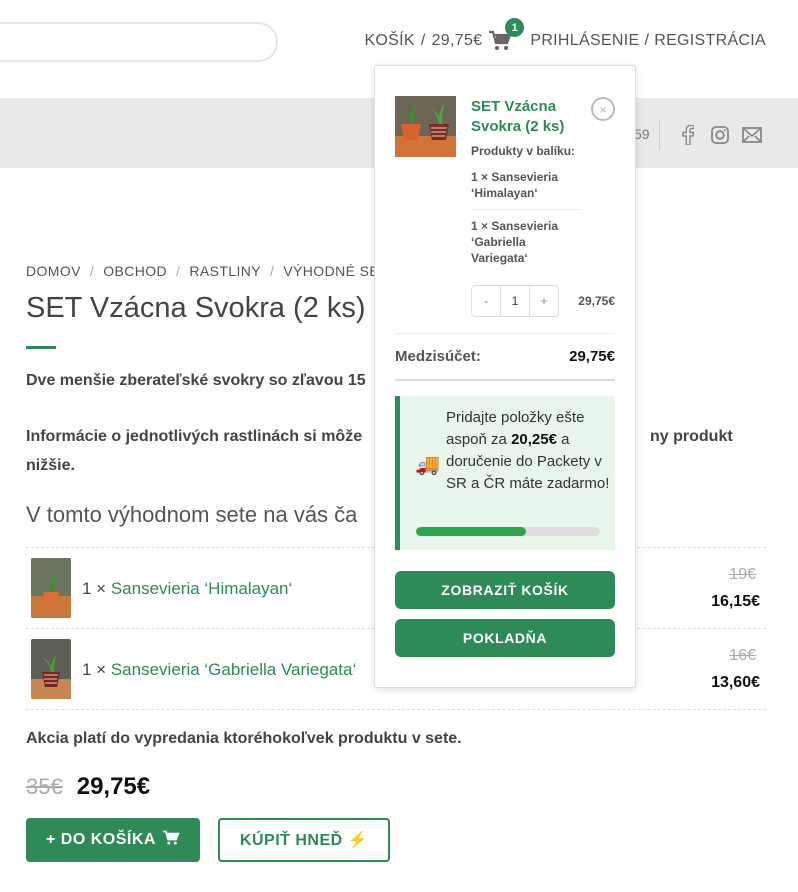  I want to click on item-old-price: 16€, so click(742, 655).